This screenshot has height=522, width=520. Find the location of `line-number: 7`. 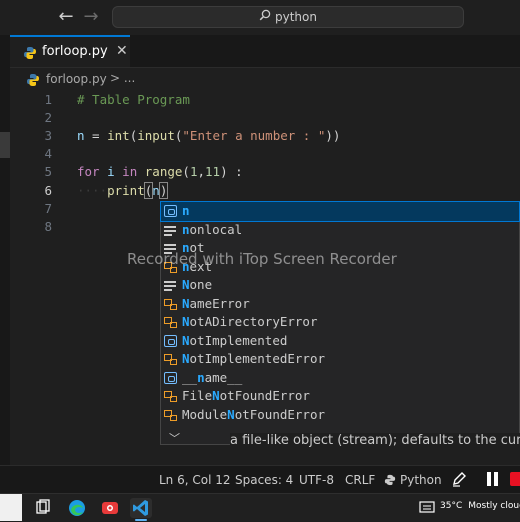

line-number: 7 is located at coordinates (48, 208).